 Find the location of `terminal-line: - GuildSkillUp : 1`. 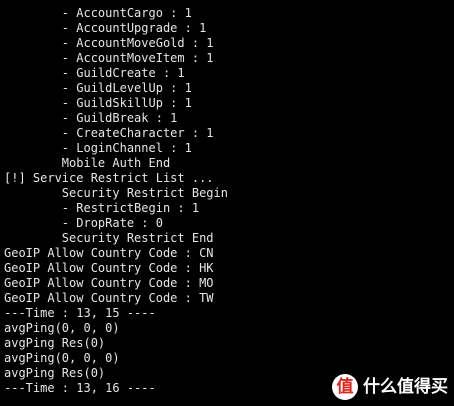

terminal-line: - GuildSkillUp : 1 is located at coordinates (98, 103).